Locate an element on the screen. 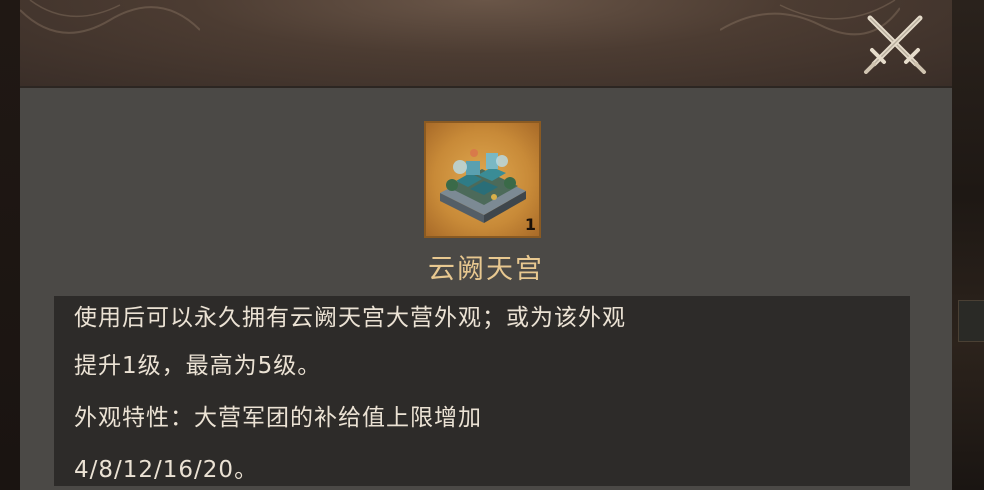 The height and width of the screenshot is (490, 984). description-line: 提升1级，最高为5级。 is located at coordinates (198, 366).